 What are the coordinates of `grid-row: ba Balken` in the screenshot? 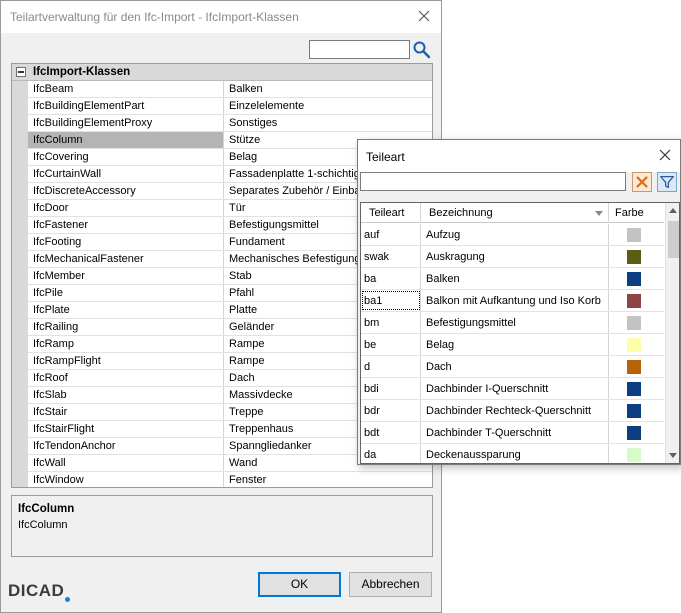 It's located at (512, 279).